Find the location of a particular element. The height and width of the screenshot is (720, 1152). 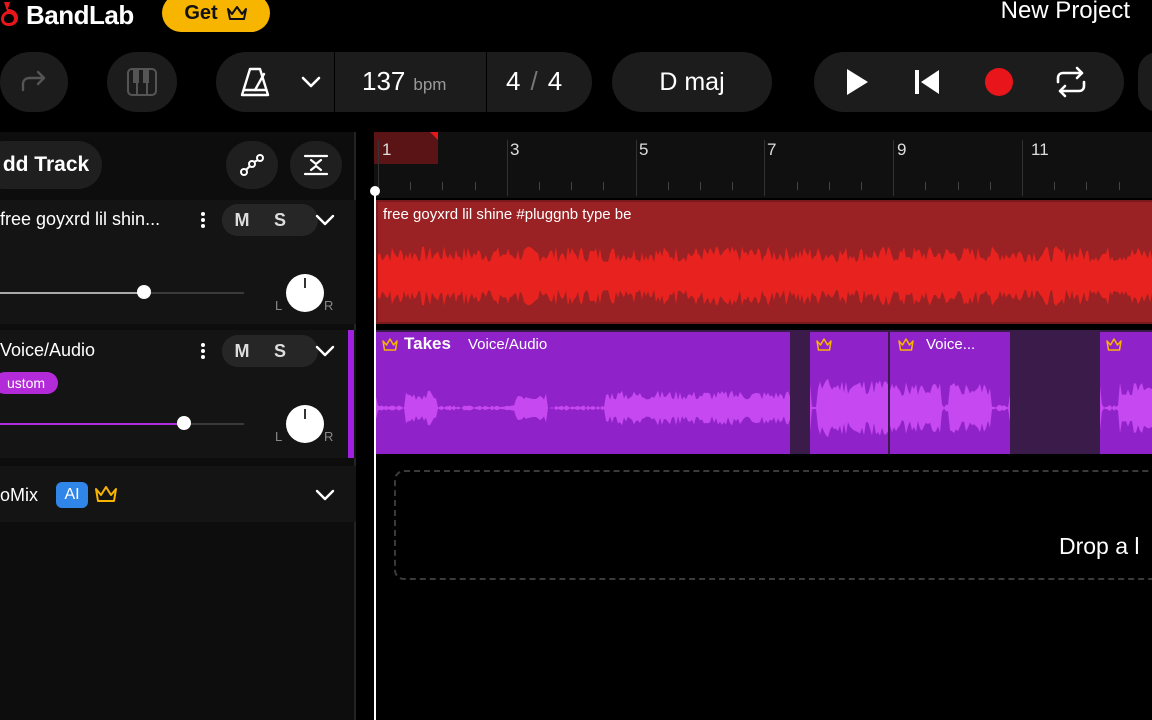

play-icon is located at coordinates (857, 82).